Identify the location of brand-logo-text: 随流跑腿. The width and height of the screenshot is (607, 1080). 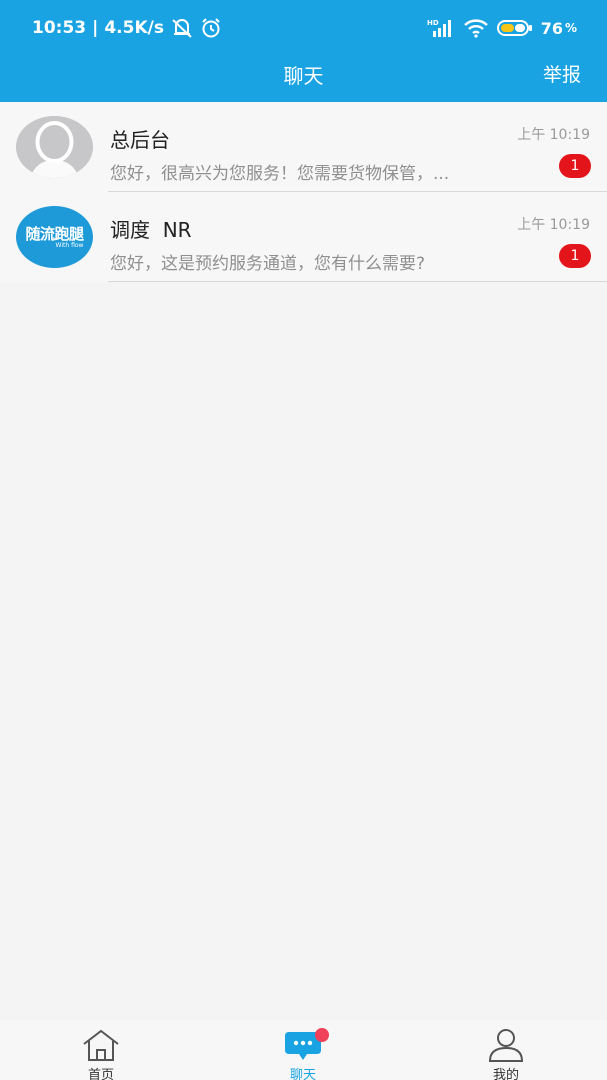
(54, 233).